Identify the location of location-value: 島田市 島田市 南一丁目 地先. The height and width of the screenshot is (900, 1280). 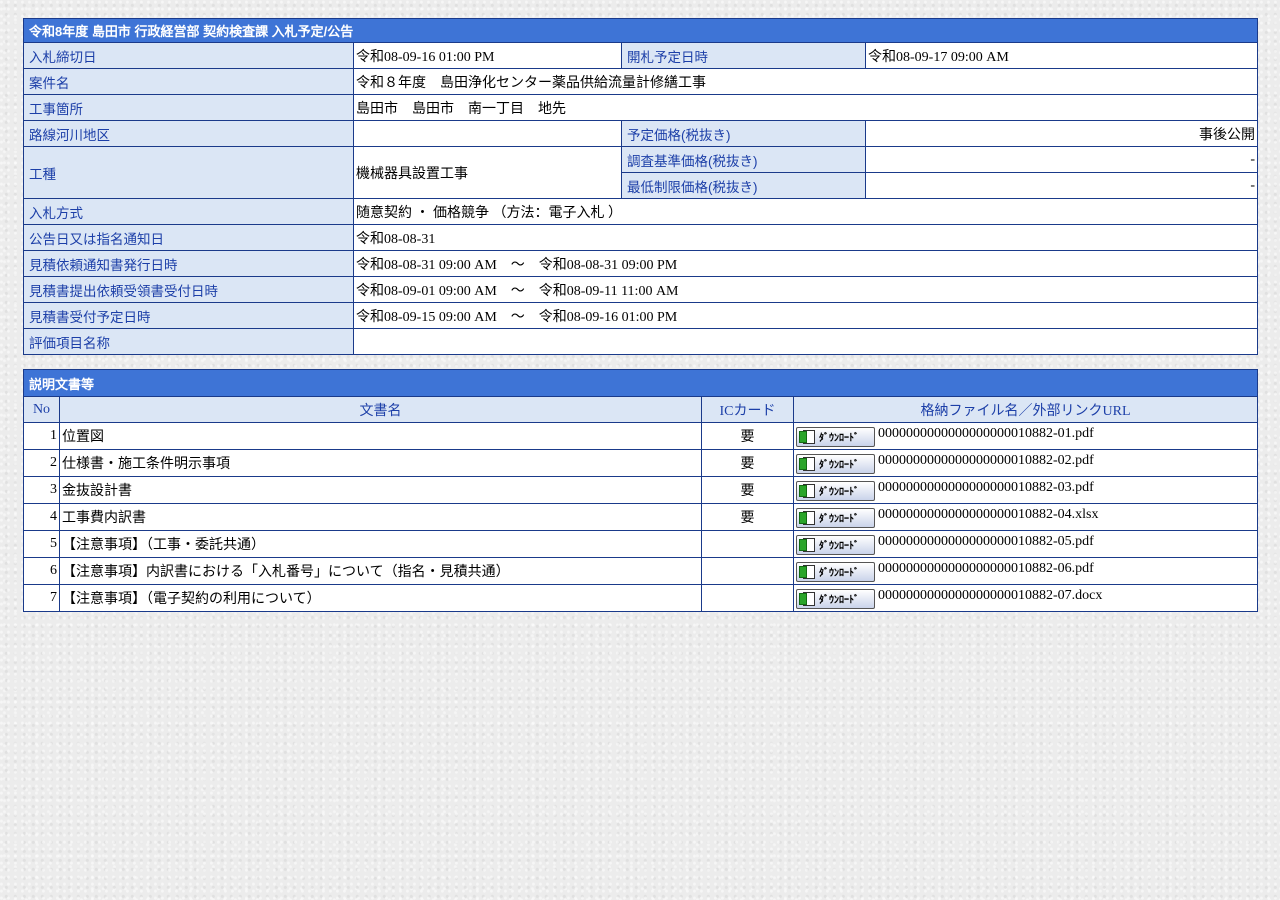
(805, 107).